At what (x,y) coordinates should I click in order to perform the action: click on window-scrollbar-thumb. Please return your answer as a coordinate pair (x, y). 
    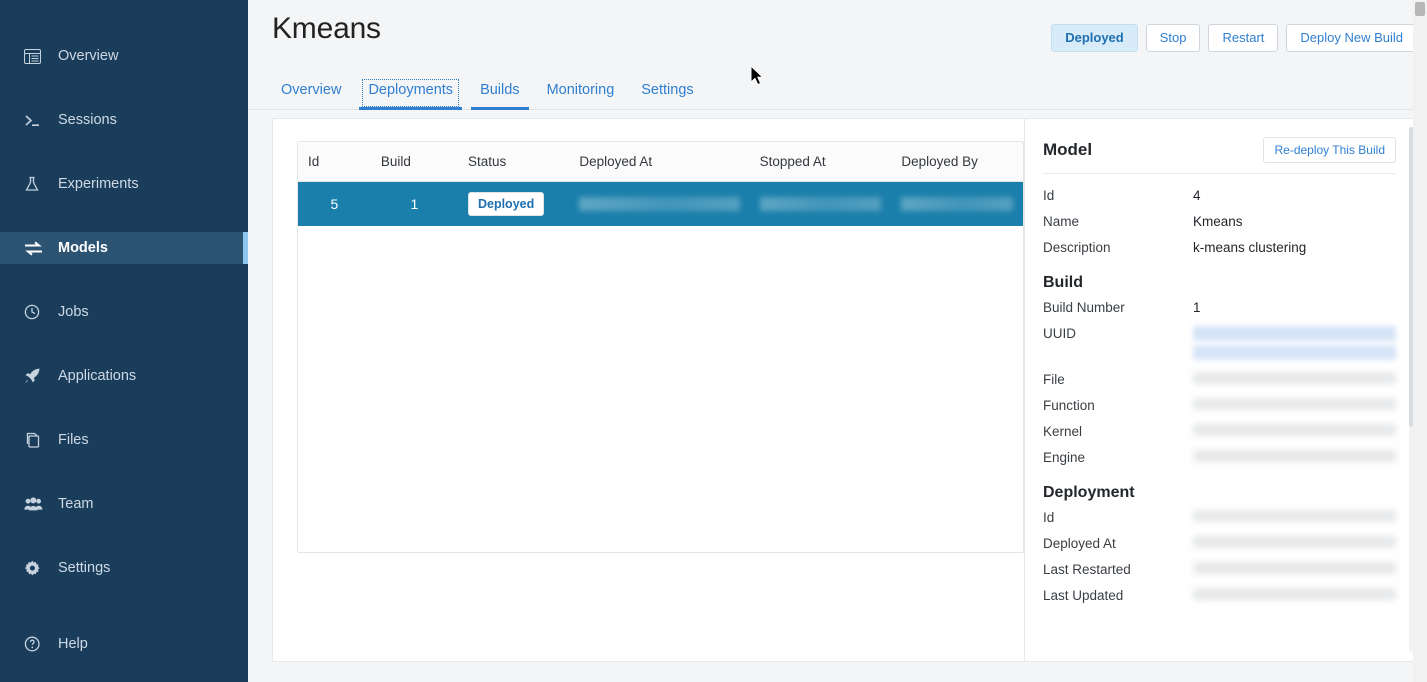
    Looking at the image, I should click on (1420, 9).